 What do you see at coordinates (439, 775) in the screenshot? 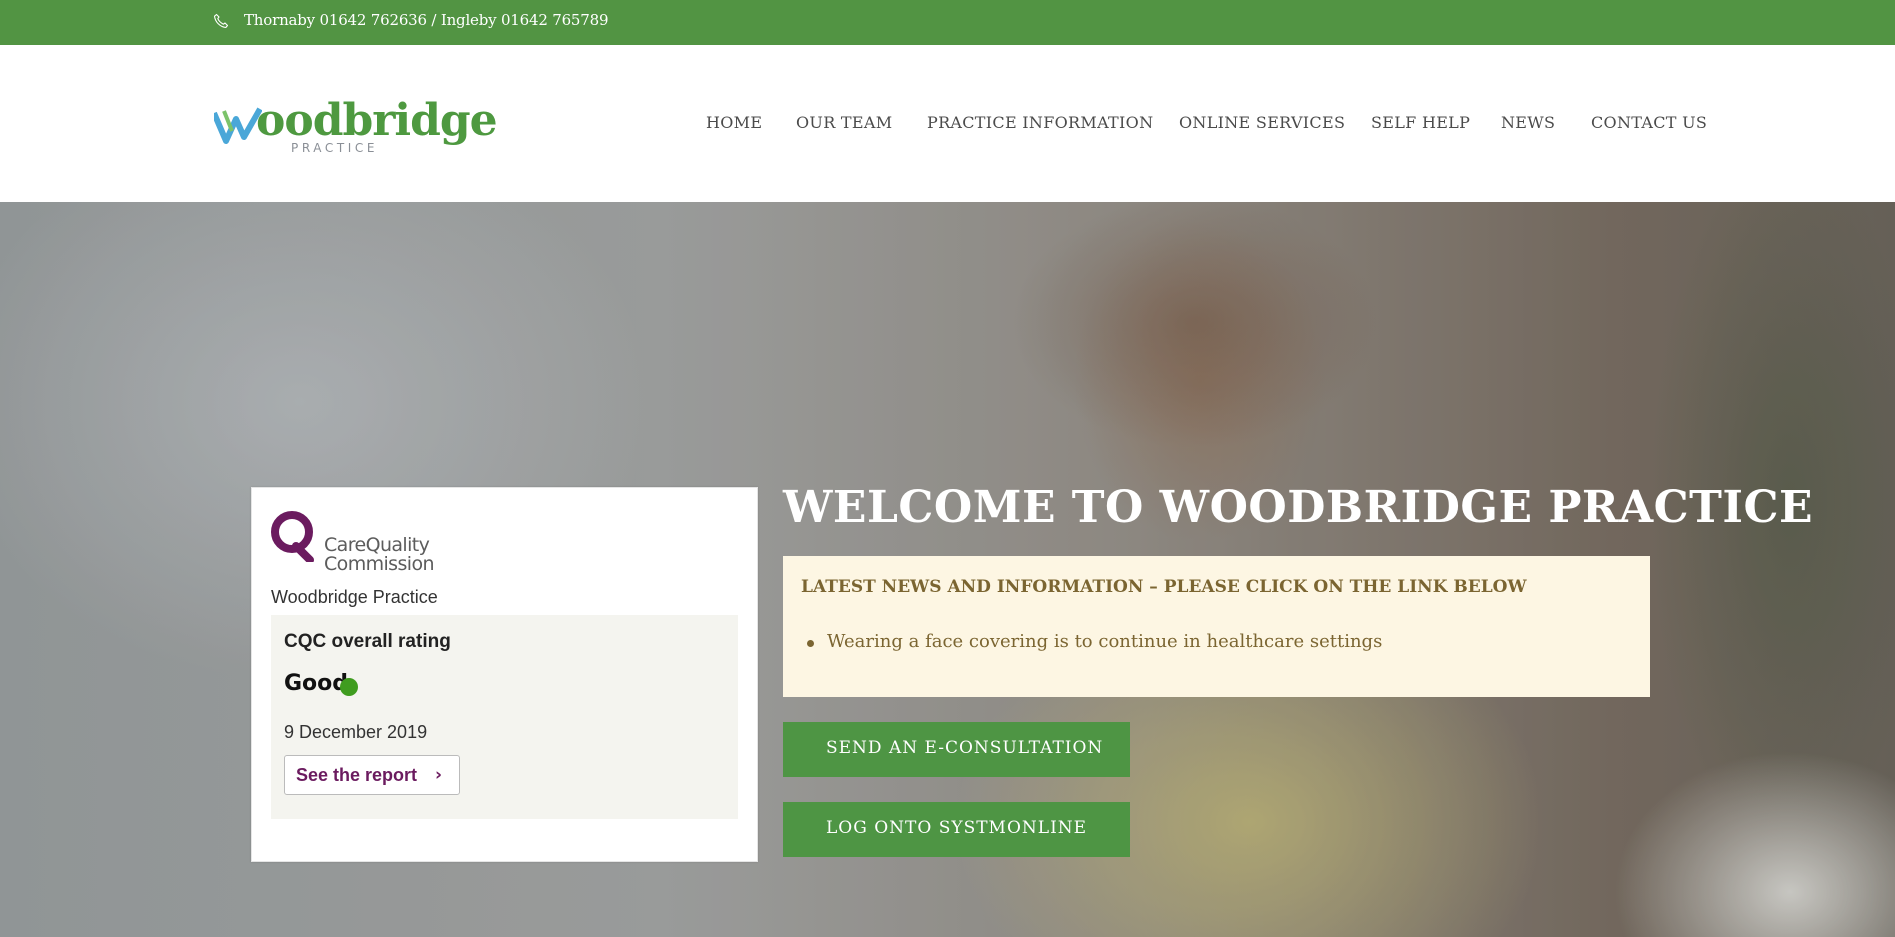
I see `chevron-right-icon: ›` at bounding box center [439, 775].